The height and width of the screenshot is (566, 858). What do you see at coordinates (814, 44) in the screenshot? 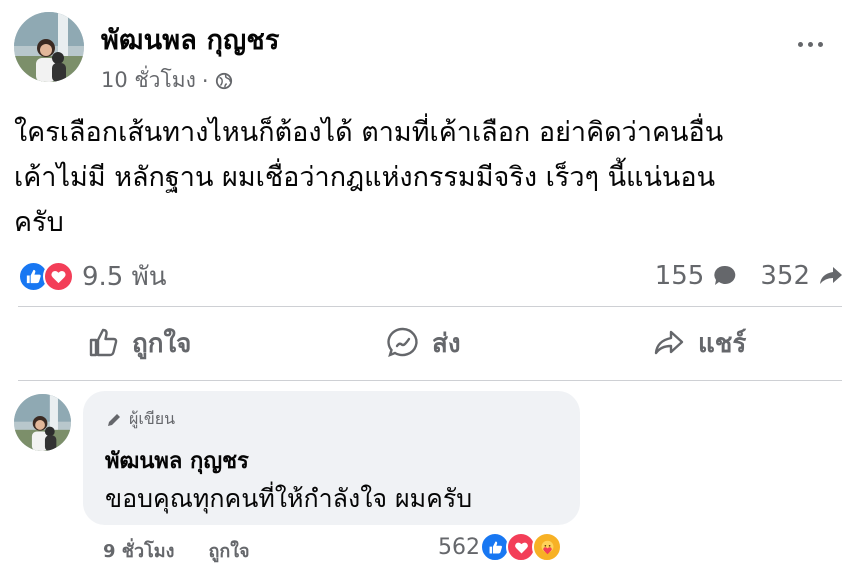
I see `more-options-button` at bounding box center [814, 44].